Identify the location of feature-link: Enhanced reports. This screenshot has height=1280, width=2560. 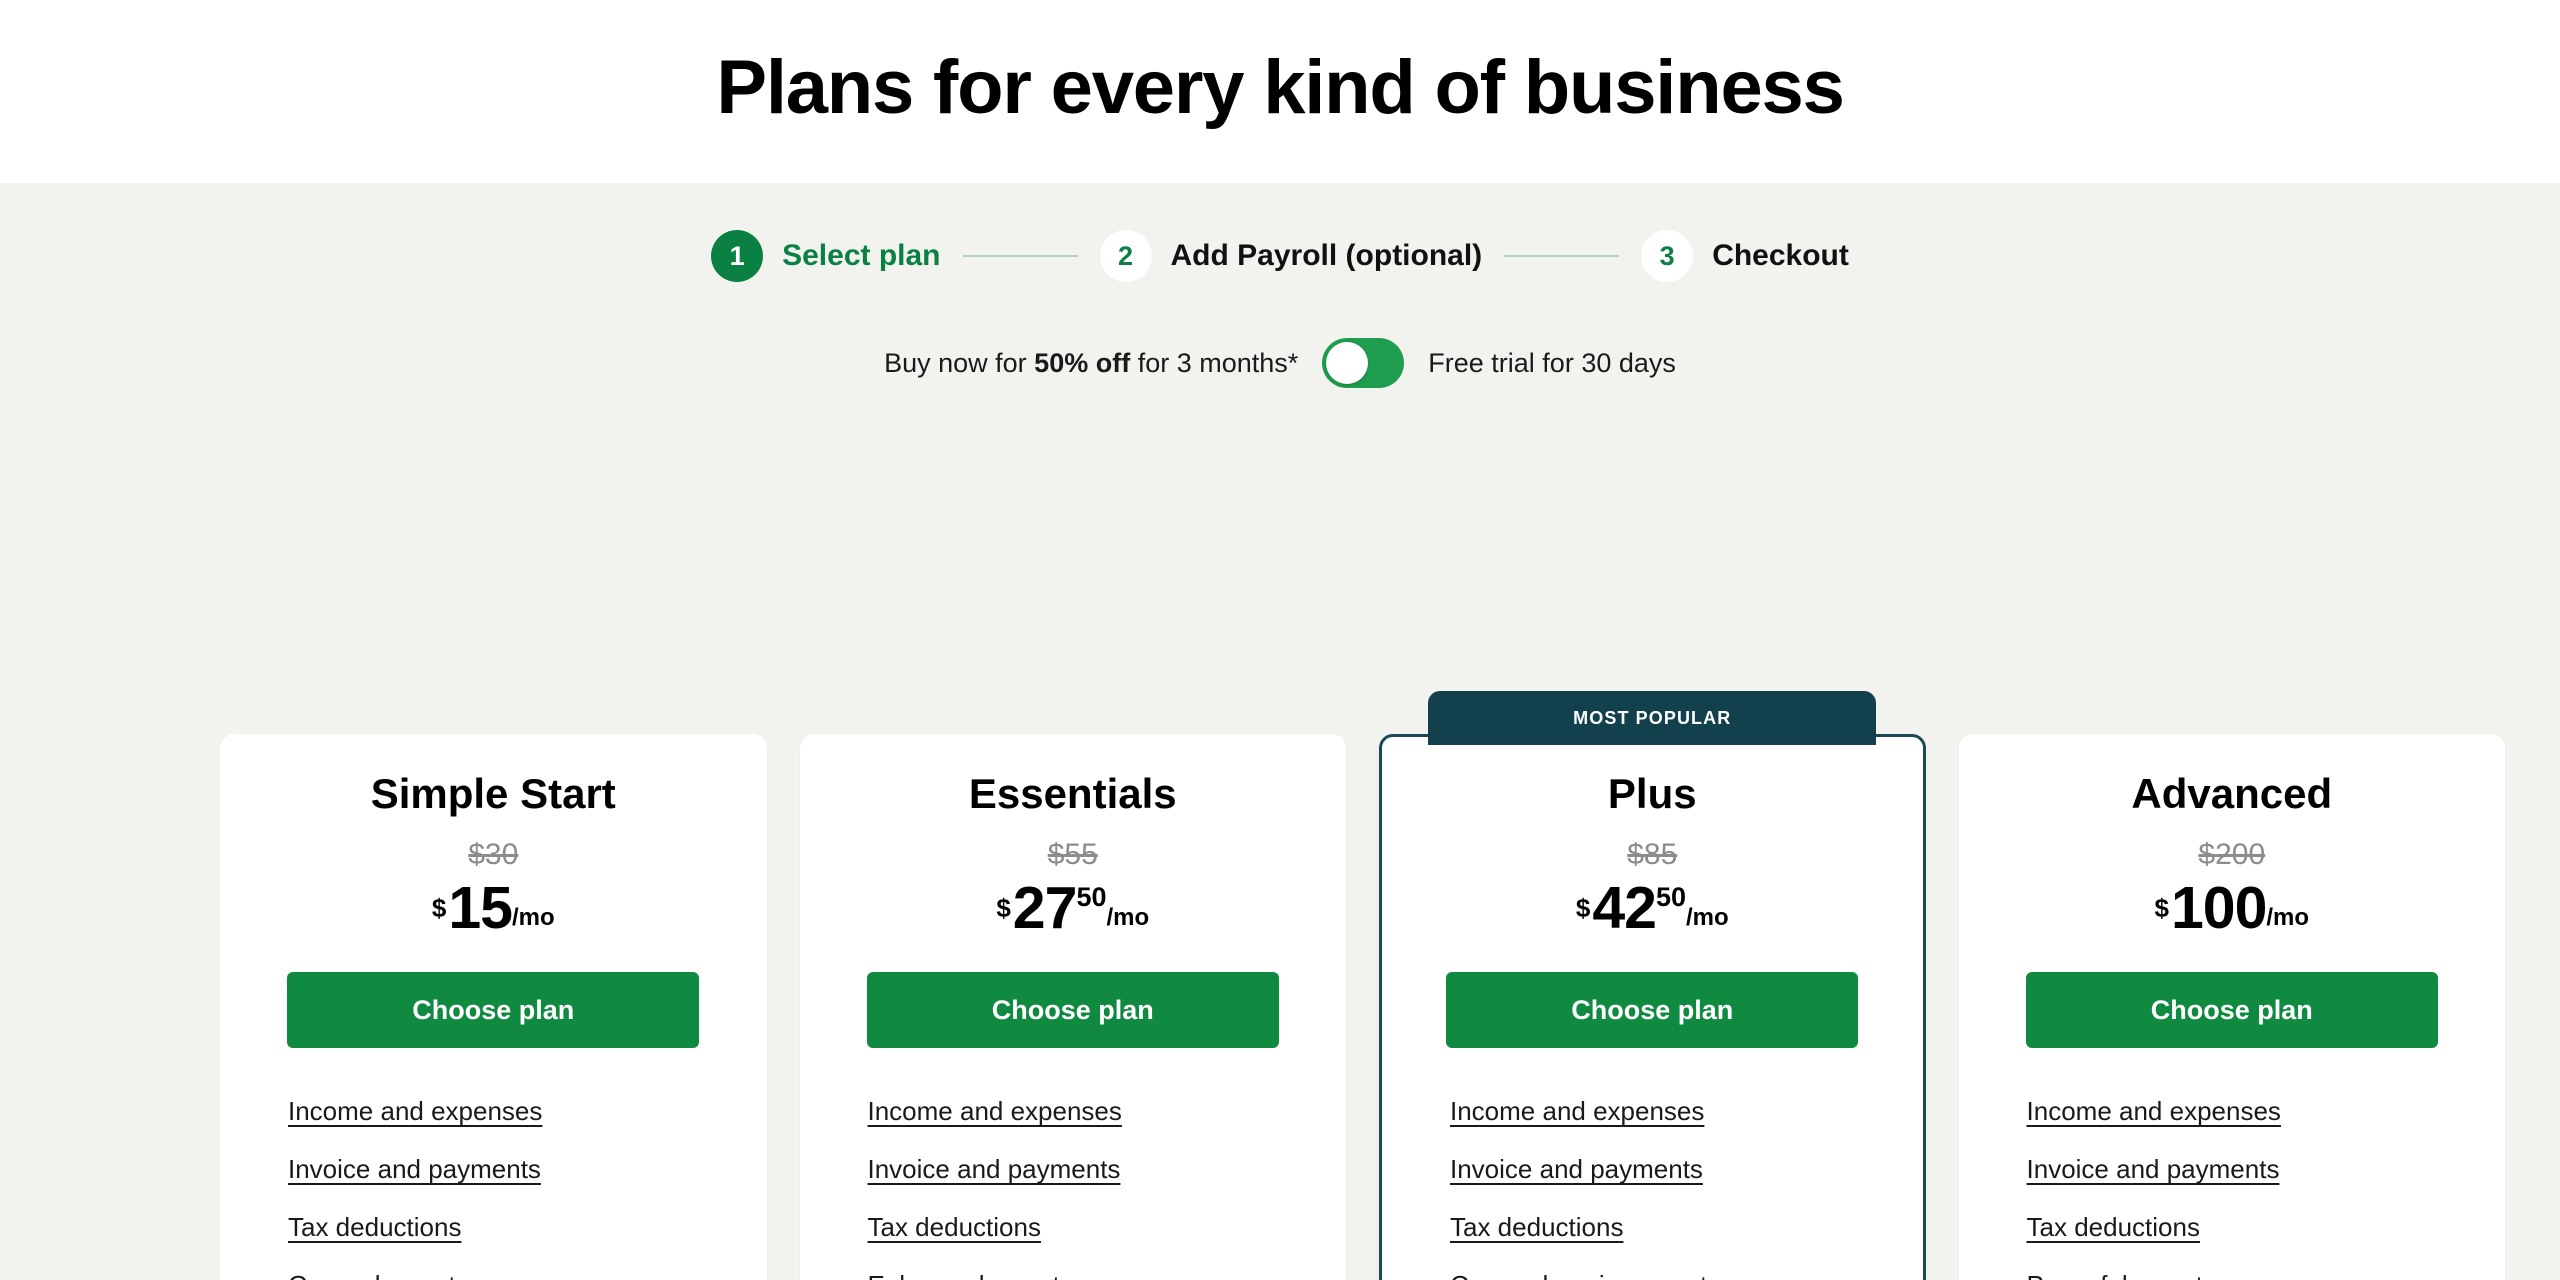
(970, 1275).